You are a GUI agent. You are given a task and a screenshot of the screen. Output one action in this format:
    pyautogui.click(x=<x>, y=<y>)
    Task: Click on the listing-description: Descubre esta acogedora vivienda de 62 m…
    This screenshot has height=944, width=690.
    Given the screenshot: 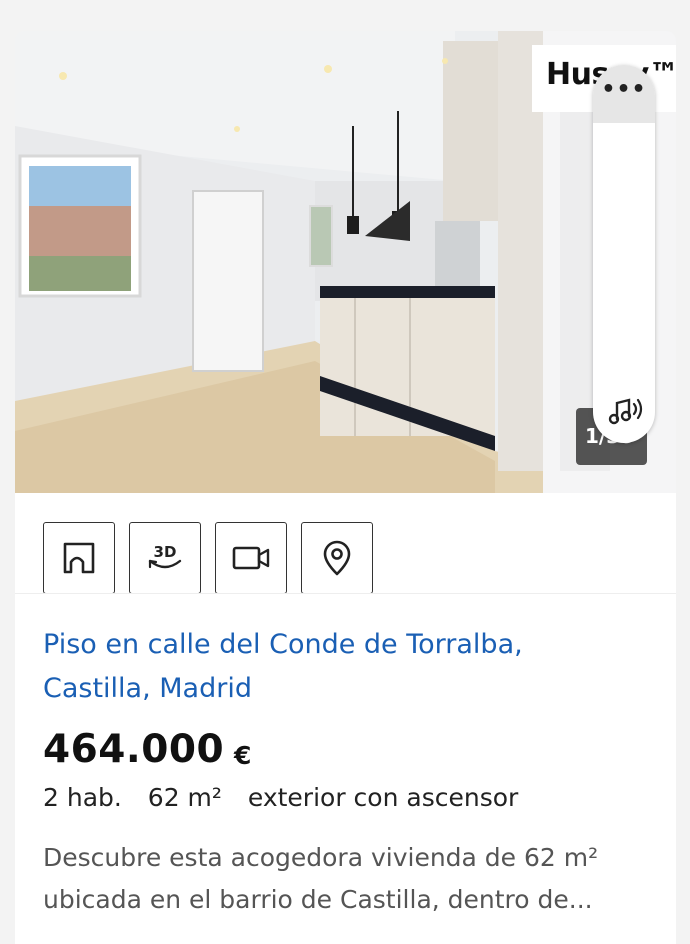 What is the action you would take?
    pyautogui.click(x=350, y=879)
    